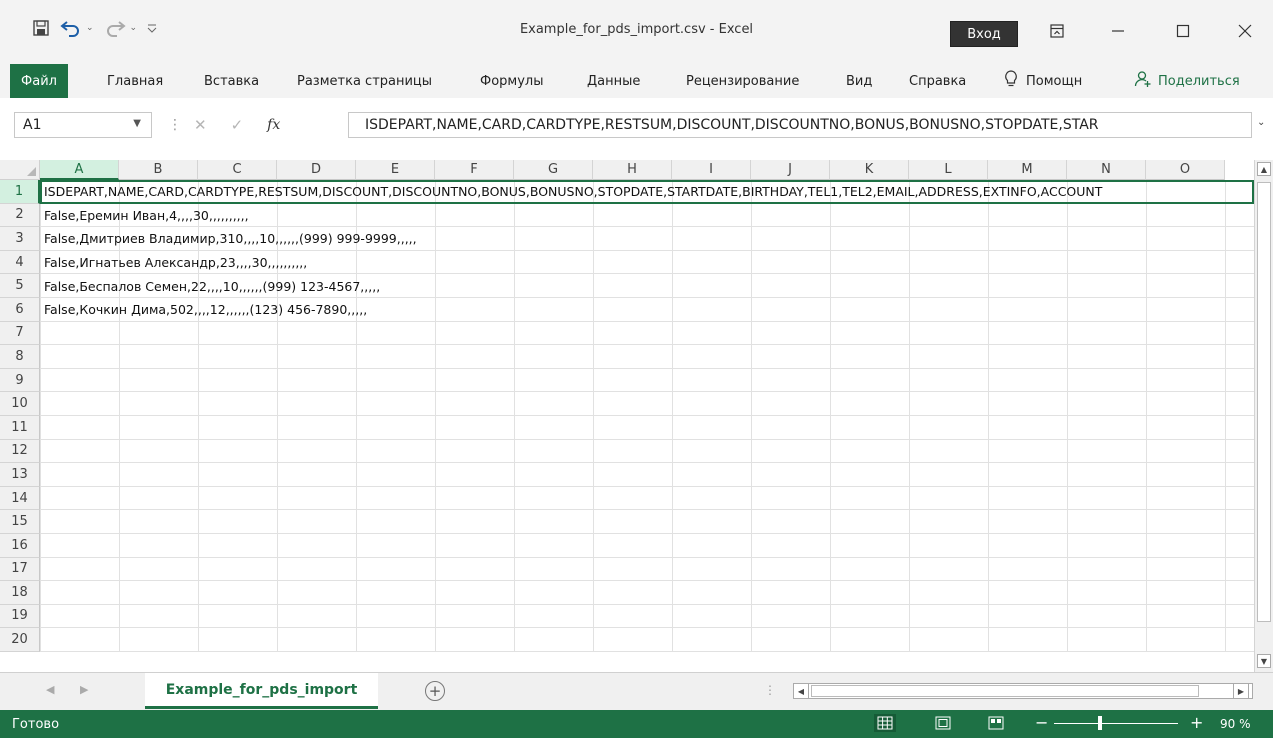 The width and height of the screenshot is (1273, 738). Describe the element at coordinates (395, 170) in the screenshot. I see `column-header: E` at that location.